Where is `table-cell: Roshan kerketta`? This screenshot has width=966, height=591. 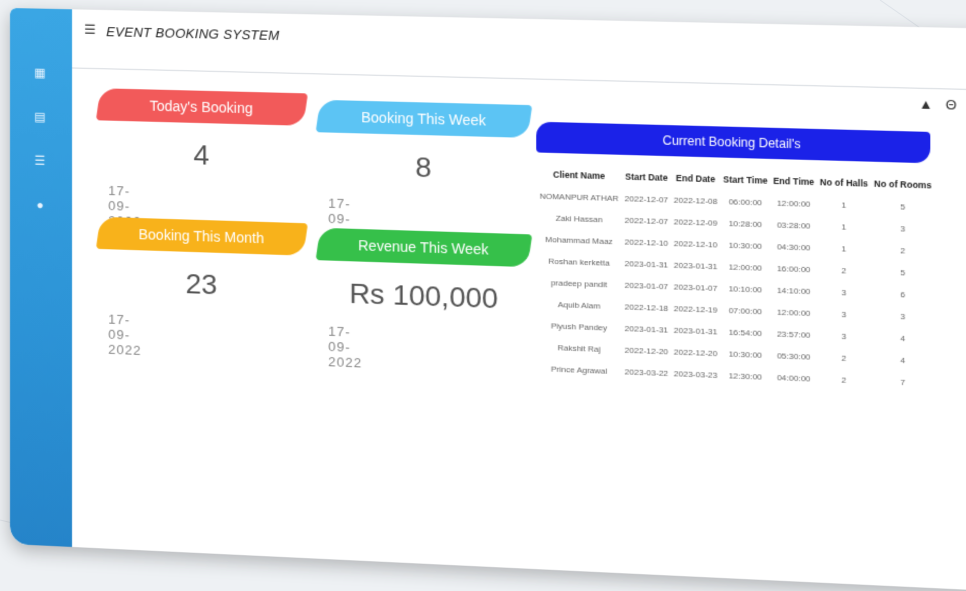
table-cell: Roshan kerketta is located at coordinates (579, 262).